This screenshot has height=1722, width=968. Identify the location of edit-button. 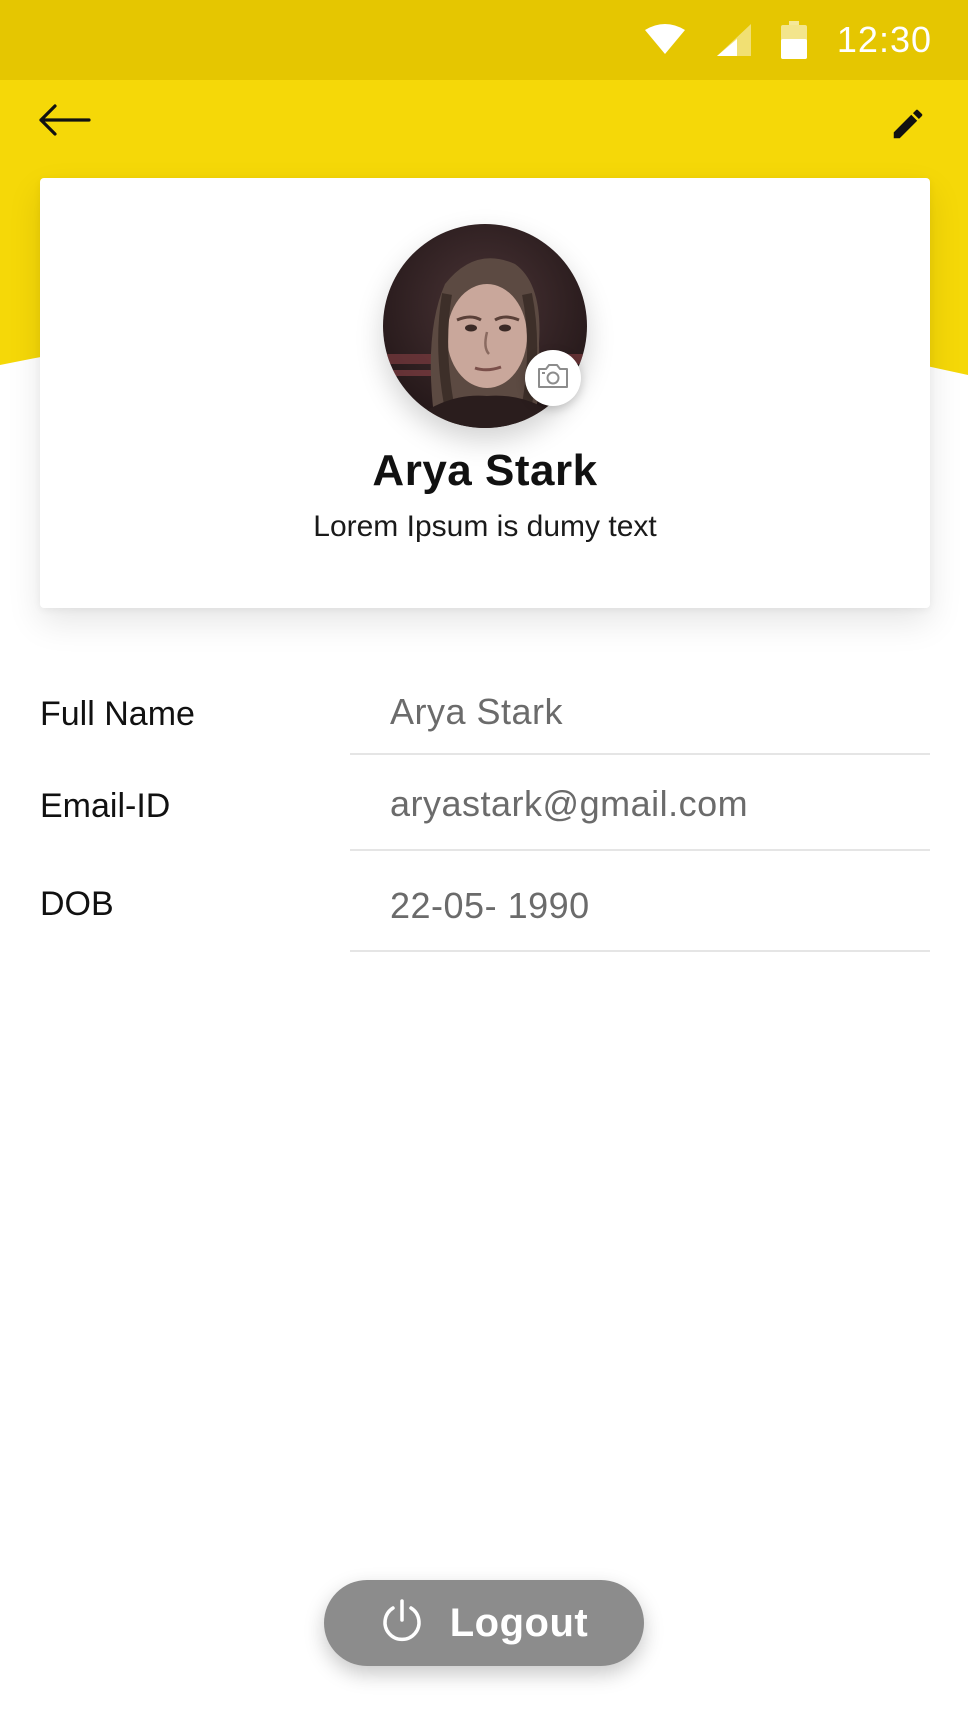
(908, 126).